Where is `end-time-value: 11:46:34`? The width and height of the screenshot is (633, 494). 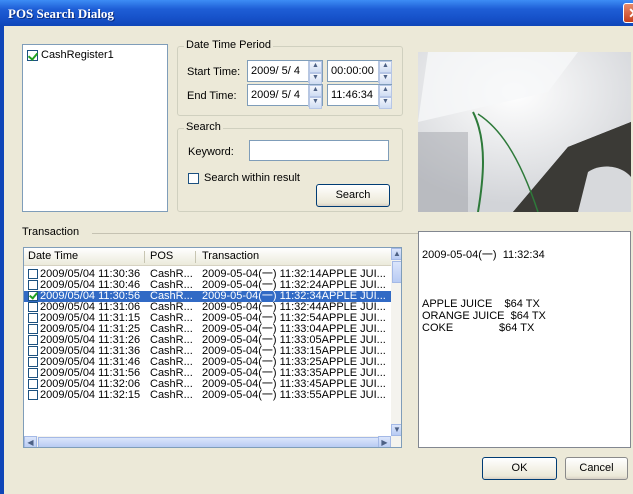
end-time-value: 11:46:34 is located at coordinates (352, 95).